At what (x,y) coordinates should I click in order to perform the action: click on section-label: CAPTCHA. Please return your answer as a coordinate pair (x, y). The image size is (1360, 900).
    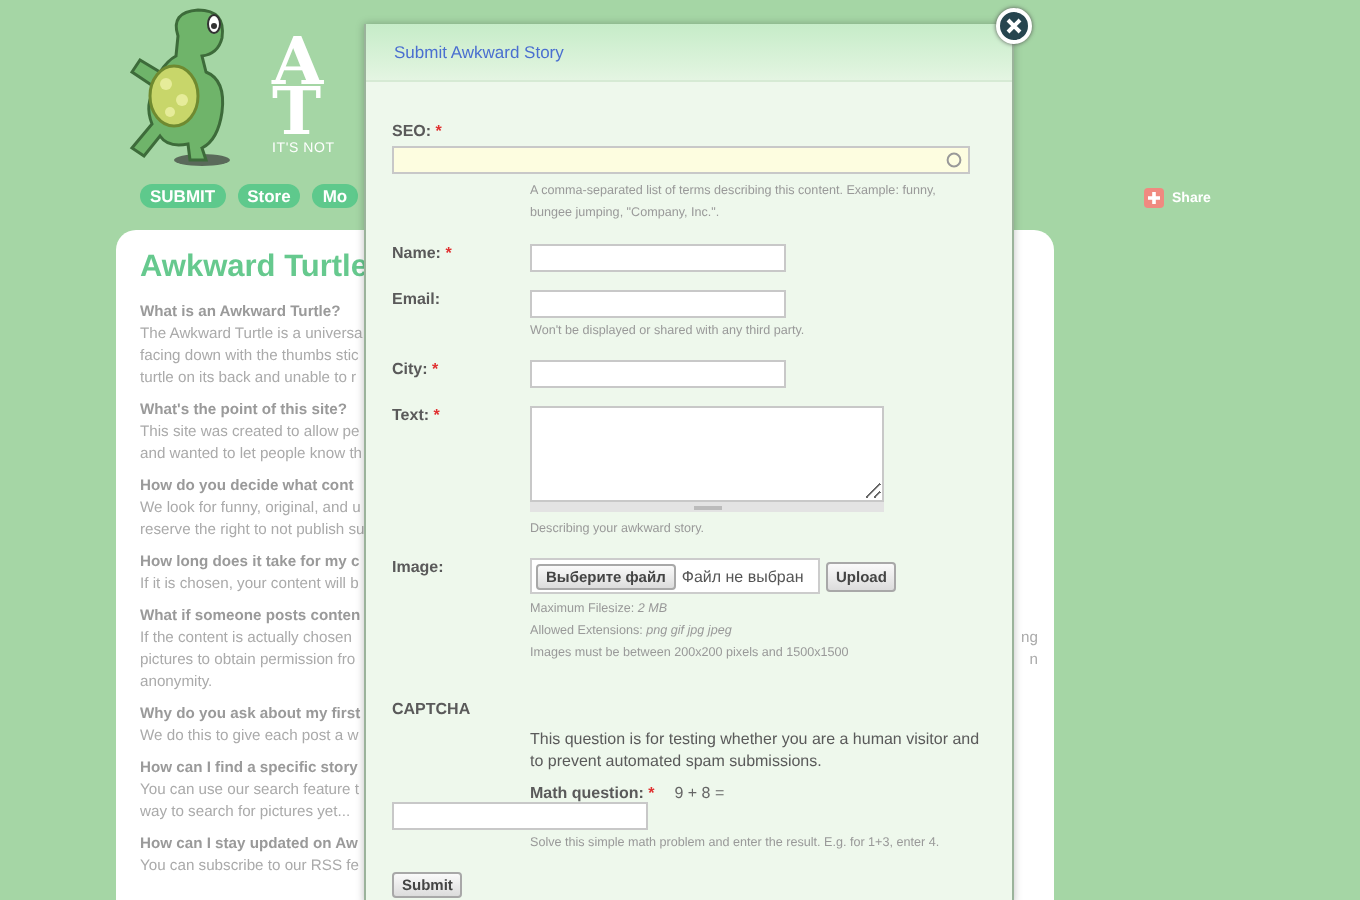
    Looking at the image, I should click on (432, 709).